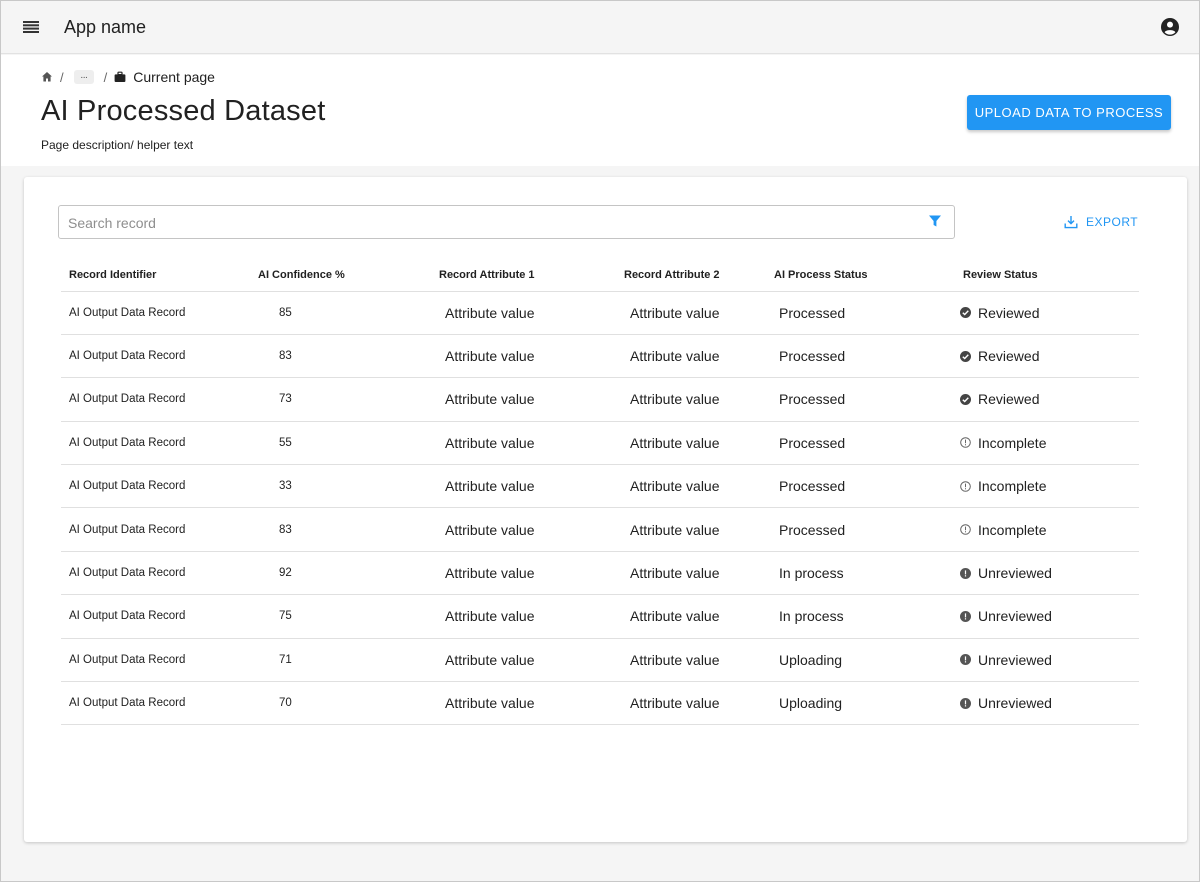 The image size is (1200, 882). Describe the element at coordinates (340, 443) in the screenshot. I see `ai-confidence-cell: 55` at that location.